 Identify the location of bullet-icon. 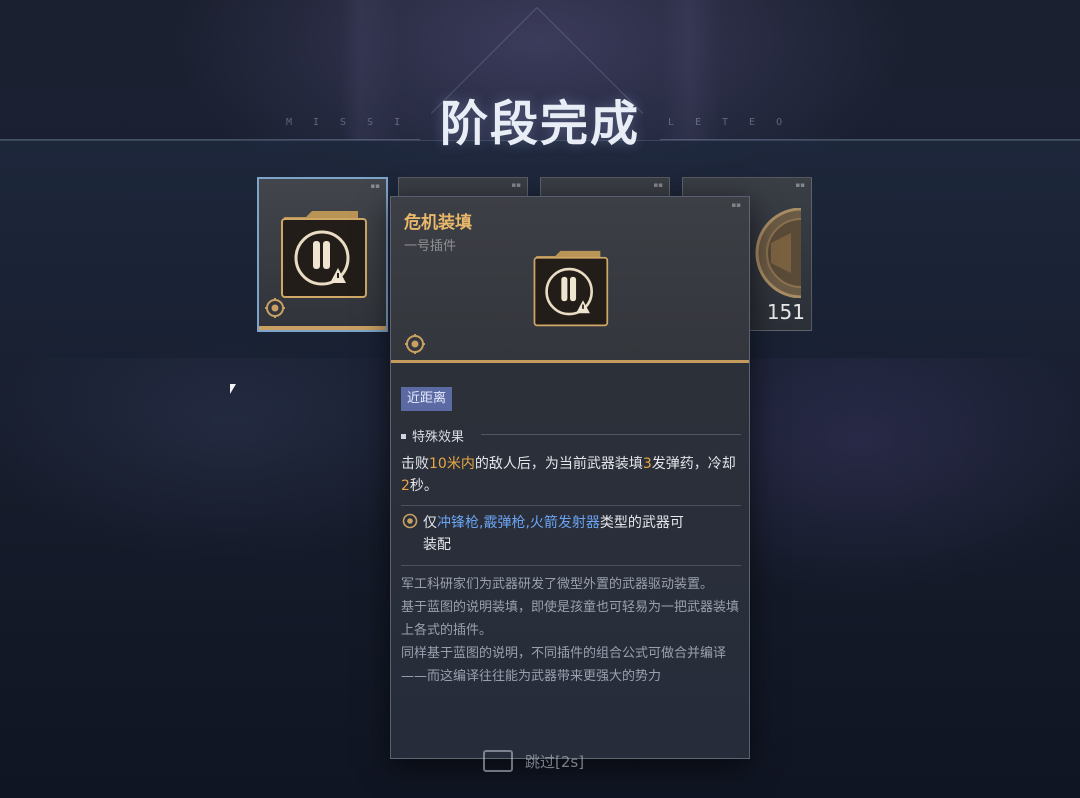
(403, 436).